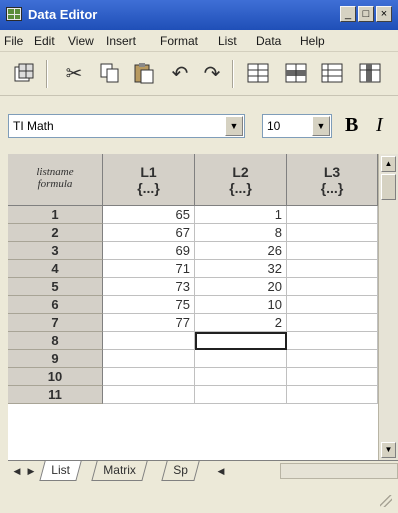  I want to click on close-button: ×, so click(384, 14).